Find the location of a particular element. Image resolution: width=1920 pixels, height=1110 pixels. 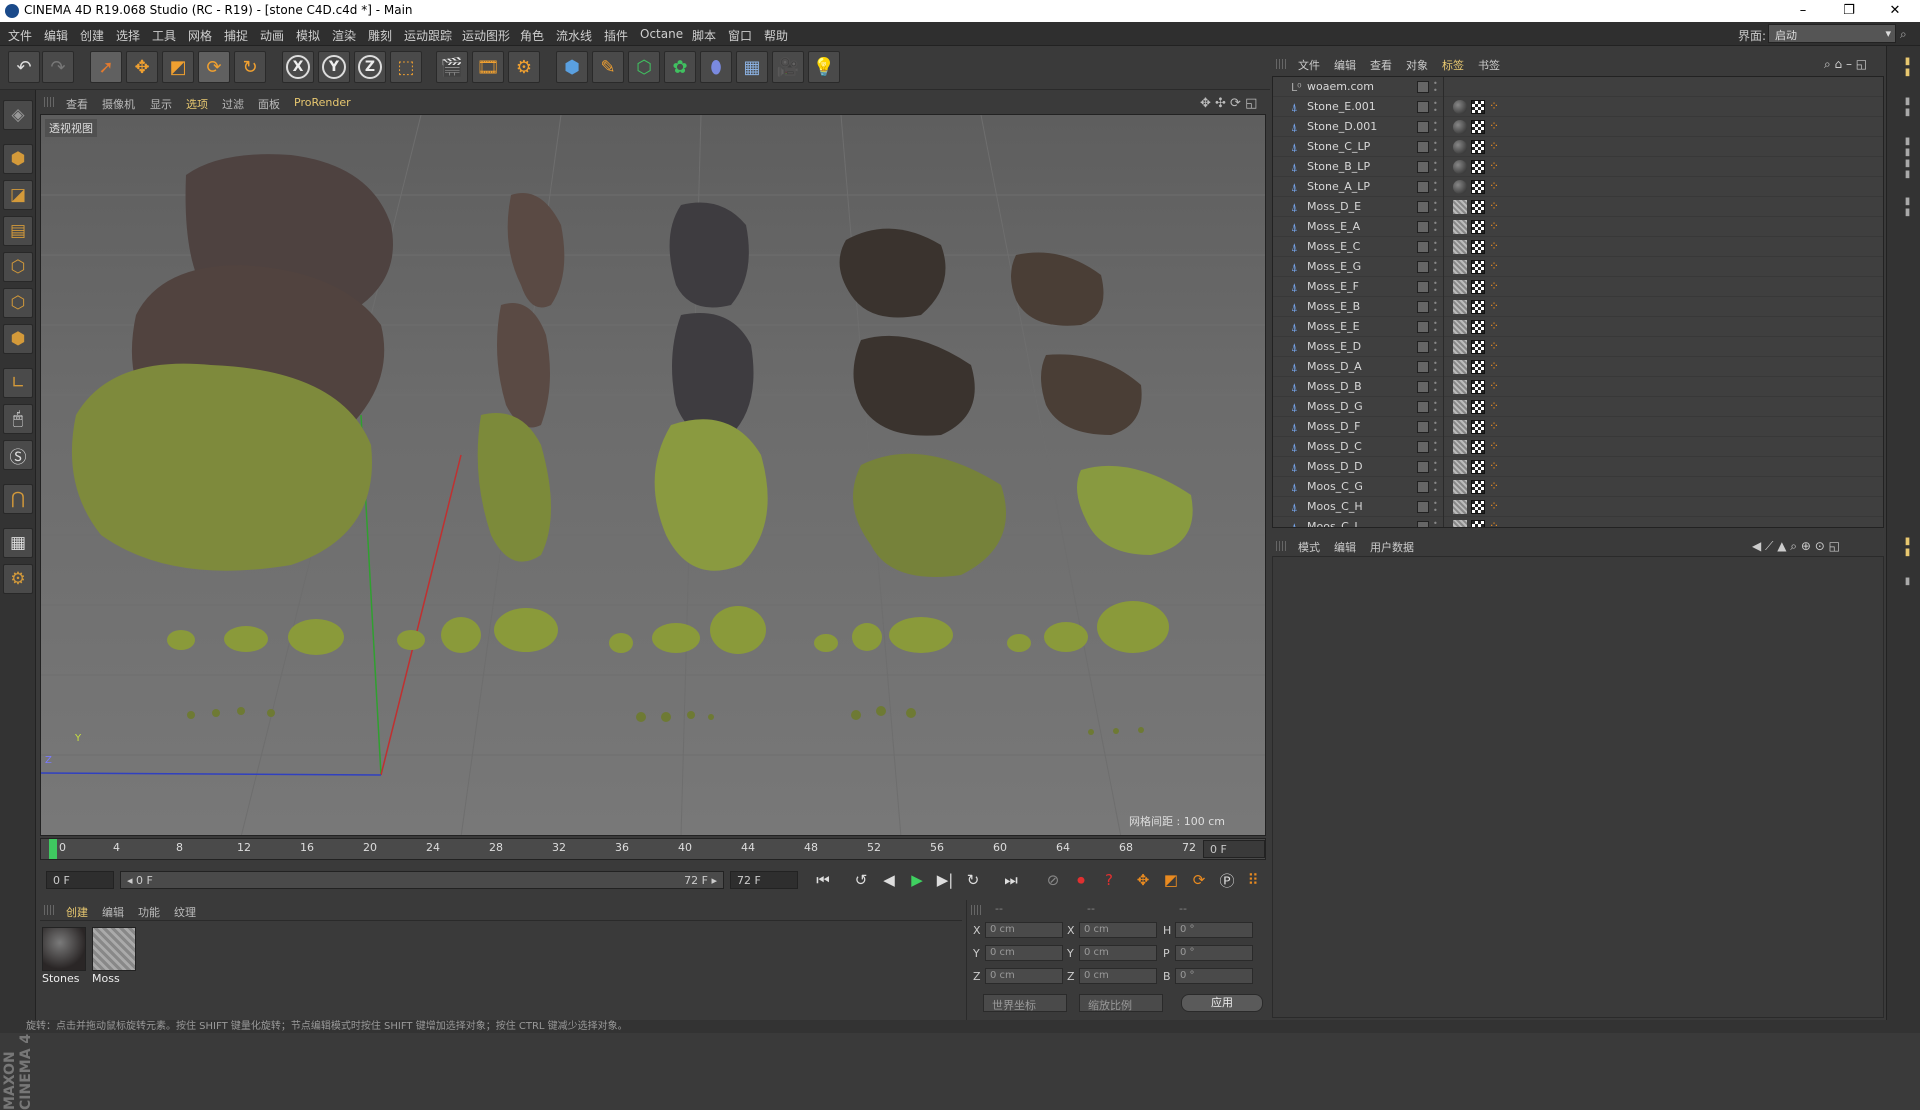

object-menu-file: 文件 is located at coordinates (1309, 65).